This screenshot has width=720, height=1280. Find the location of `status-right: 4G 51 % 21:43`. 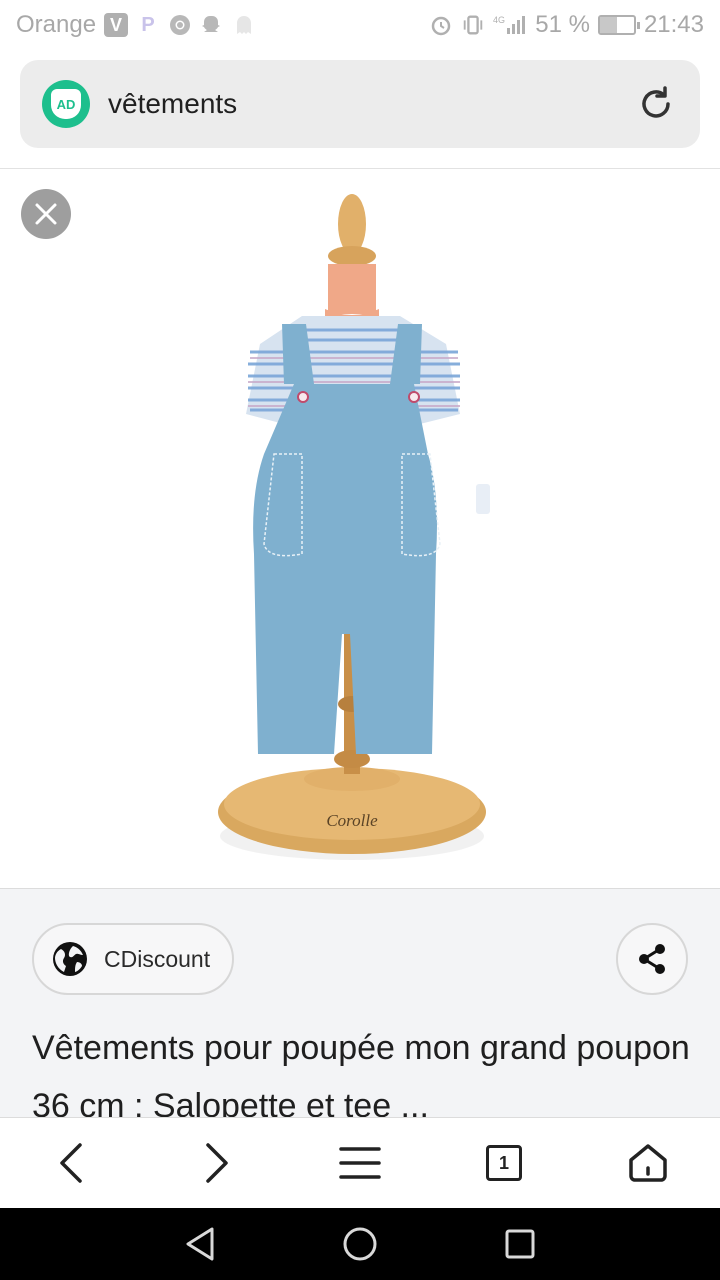

status-right: 4G 51 % 21:43 is located at coordinates (566, 25).